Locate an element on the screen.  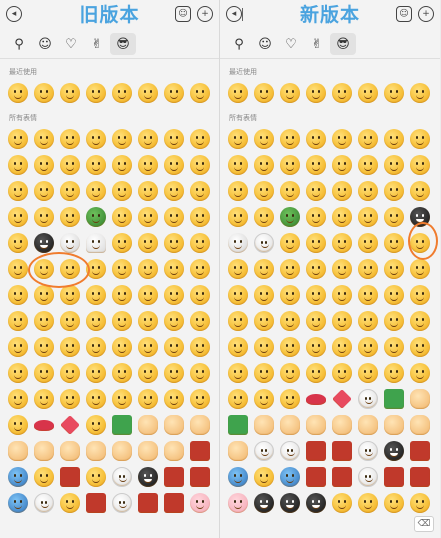
search-icon: ⚲ is located at coordinates (19, 44).